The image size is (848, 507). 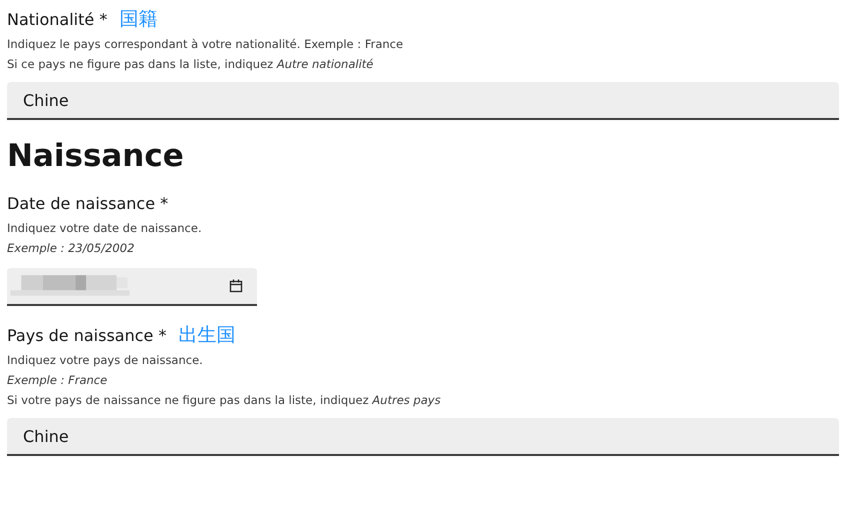 I want to click on field-label: Pays de naissance *, so click(x=86, y=335).